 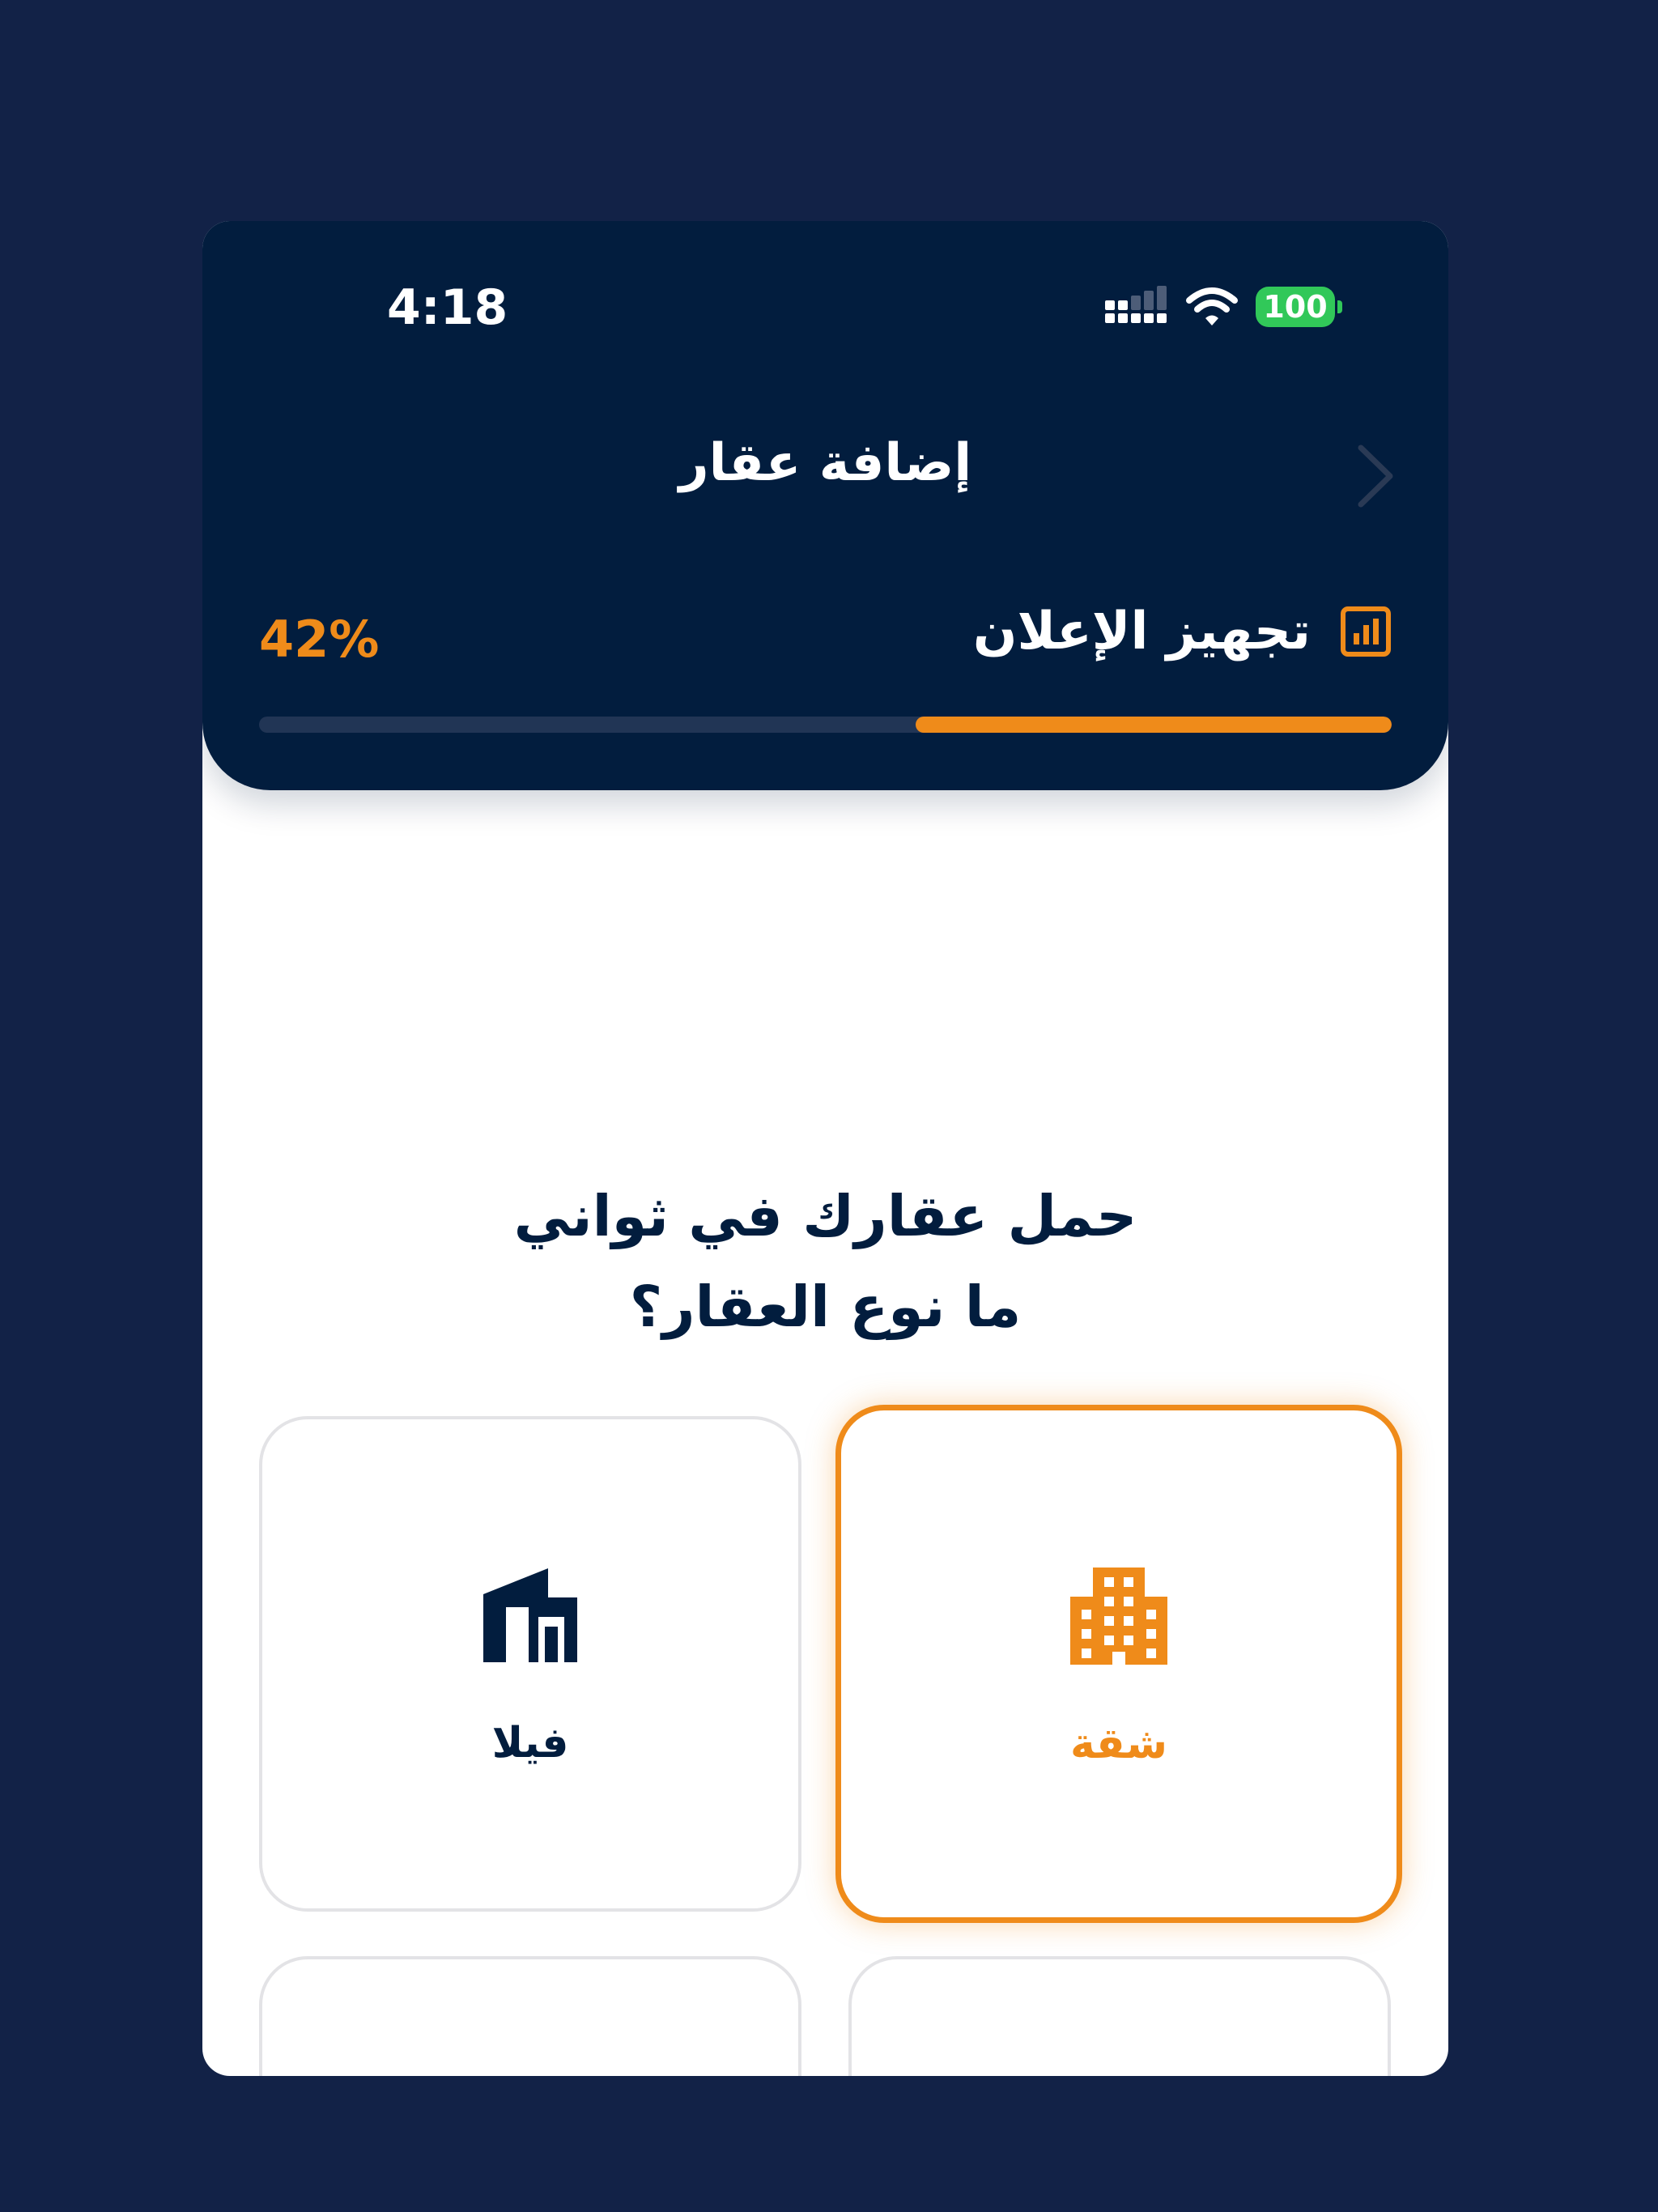 What do you see at coordinates (825, 463) in the screenshot?
I see `page-title: إضافة عقار` at bounding box center [825, 463].